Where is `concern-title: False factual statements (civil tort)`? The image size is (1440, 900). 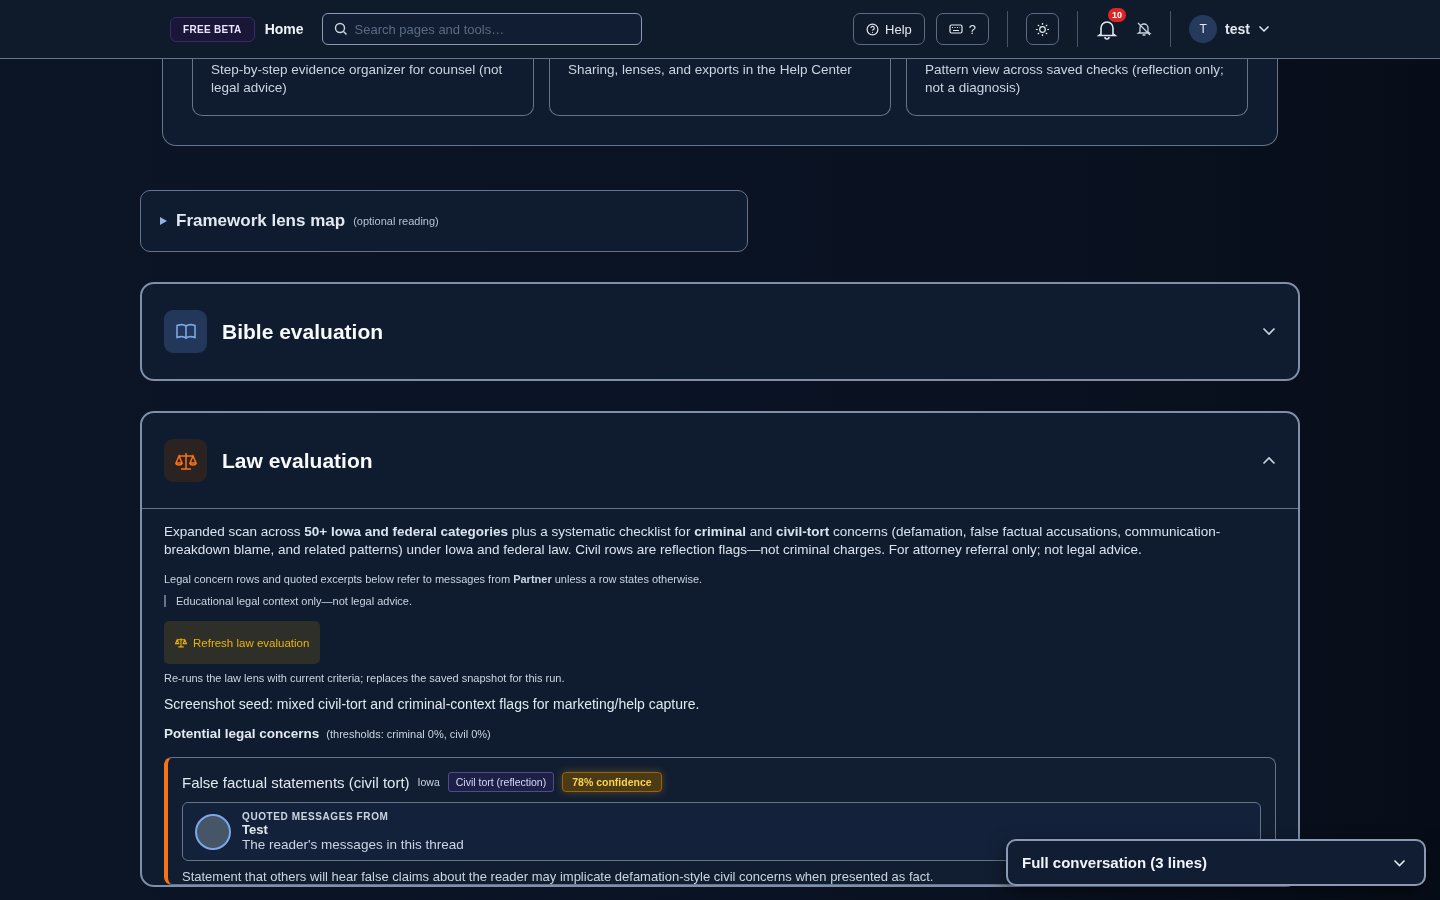
concern-title: False factual statements (civil tort) is located at coordinates (296, 782).